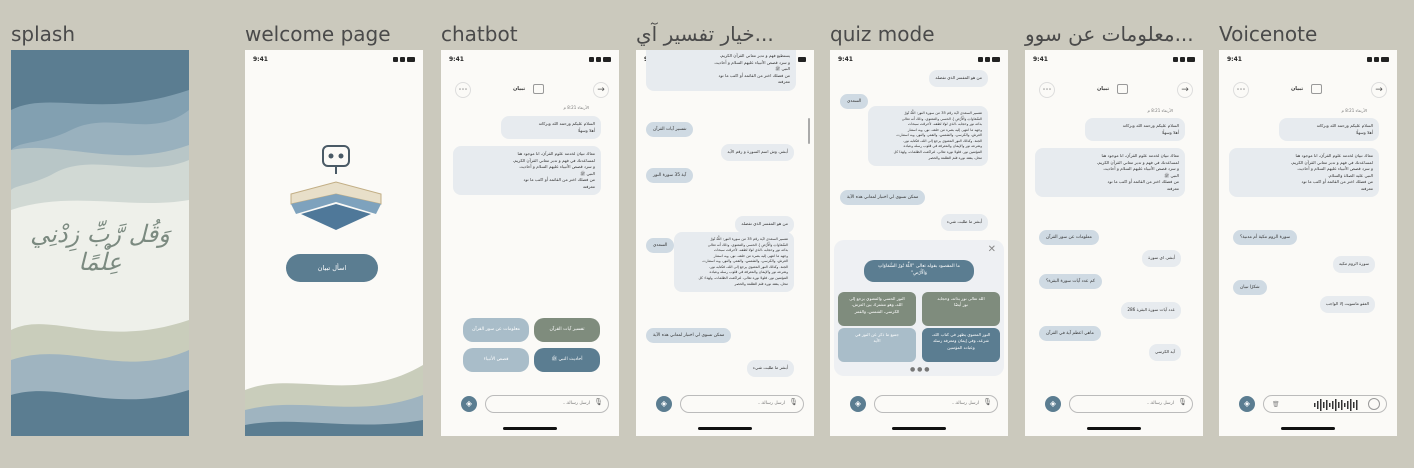 This screenshot has height=468, width=1414. Describe the element at coordinates (1151, 310) in the screenshot. I see `bot-message: عدد آيات سورة البقرة 286` at that location.